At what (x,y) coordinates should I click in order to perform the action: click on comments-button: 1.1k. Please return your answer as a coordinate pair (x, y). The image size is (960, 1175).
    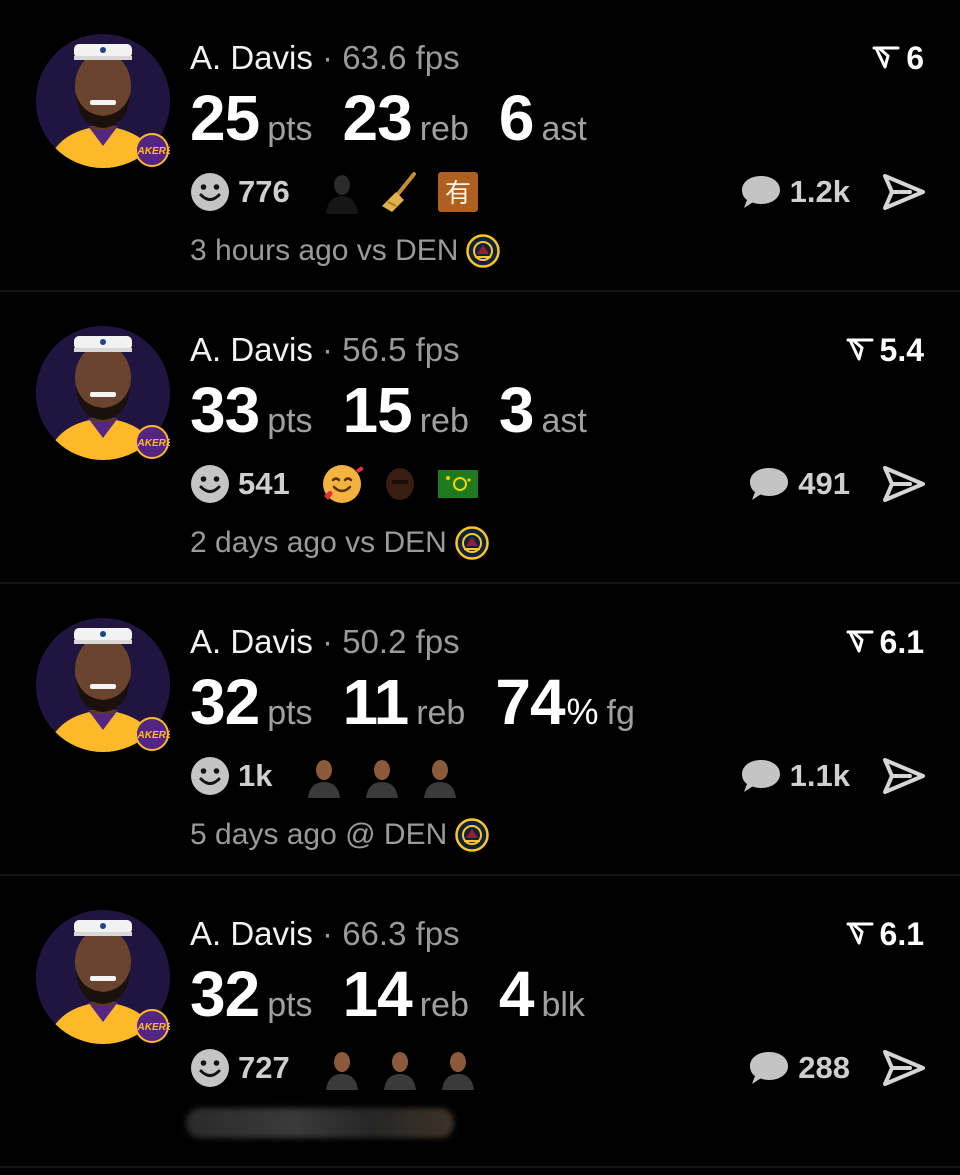
    Looking at the image, I should click on (795, 776).